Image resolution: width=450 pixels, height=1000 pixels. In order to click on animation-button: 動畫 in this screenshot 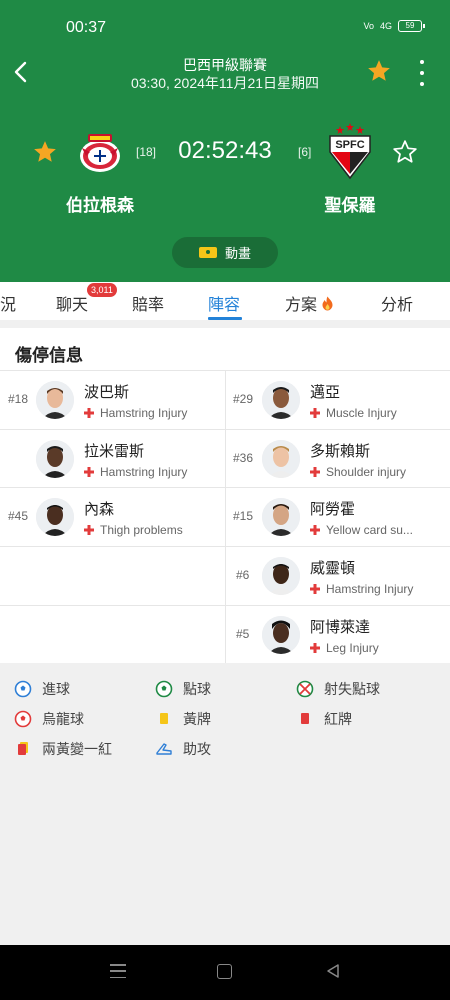, I will do `click(225, 252)`.